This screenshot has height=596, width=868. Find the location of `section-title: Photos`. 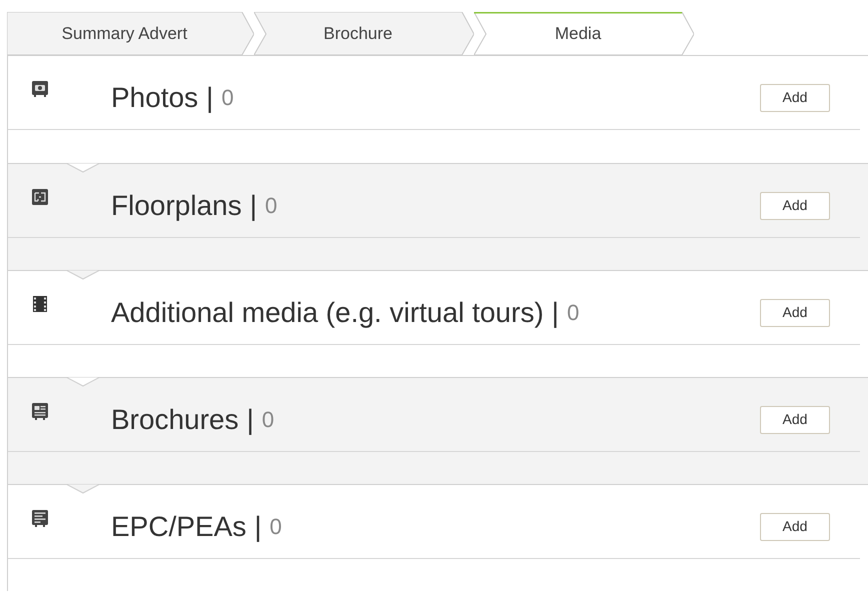

section-title: Photos is located at coordinates (154, 97).